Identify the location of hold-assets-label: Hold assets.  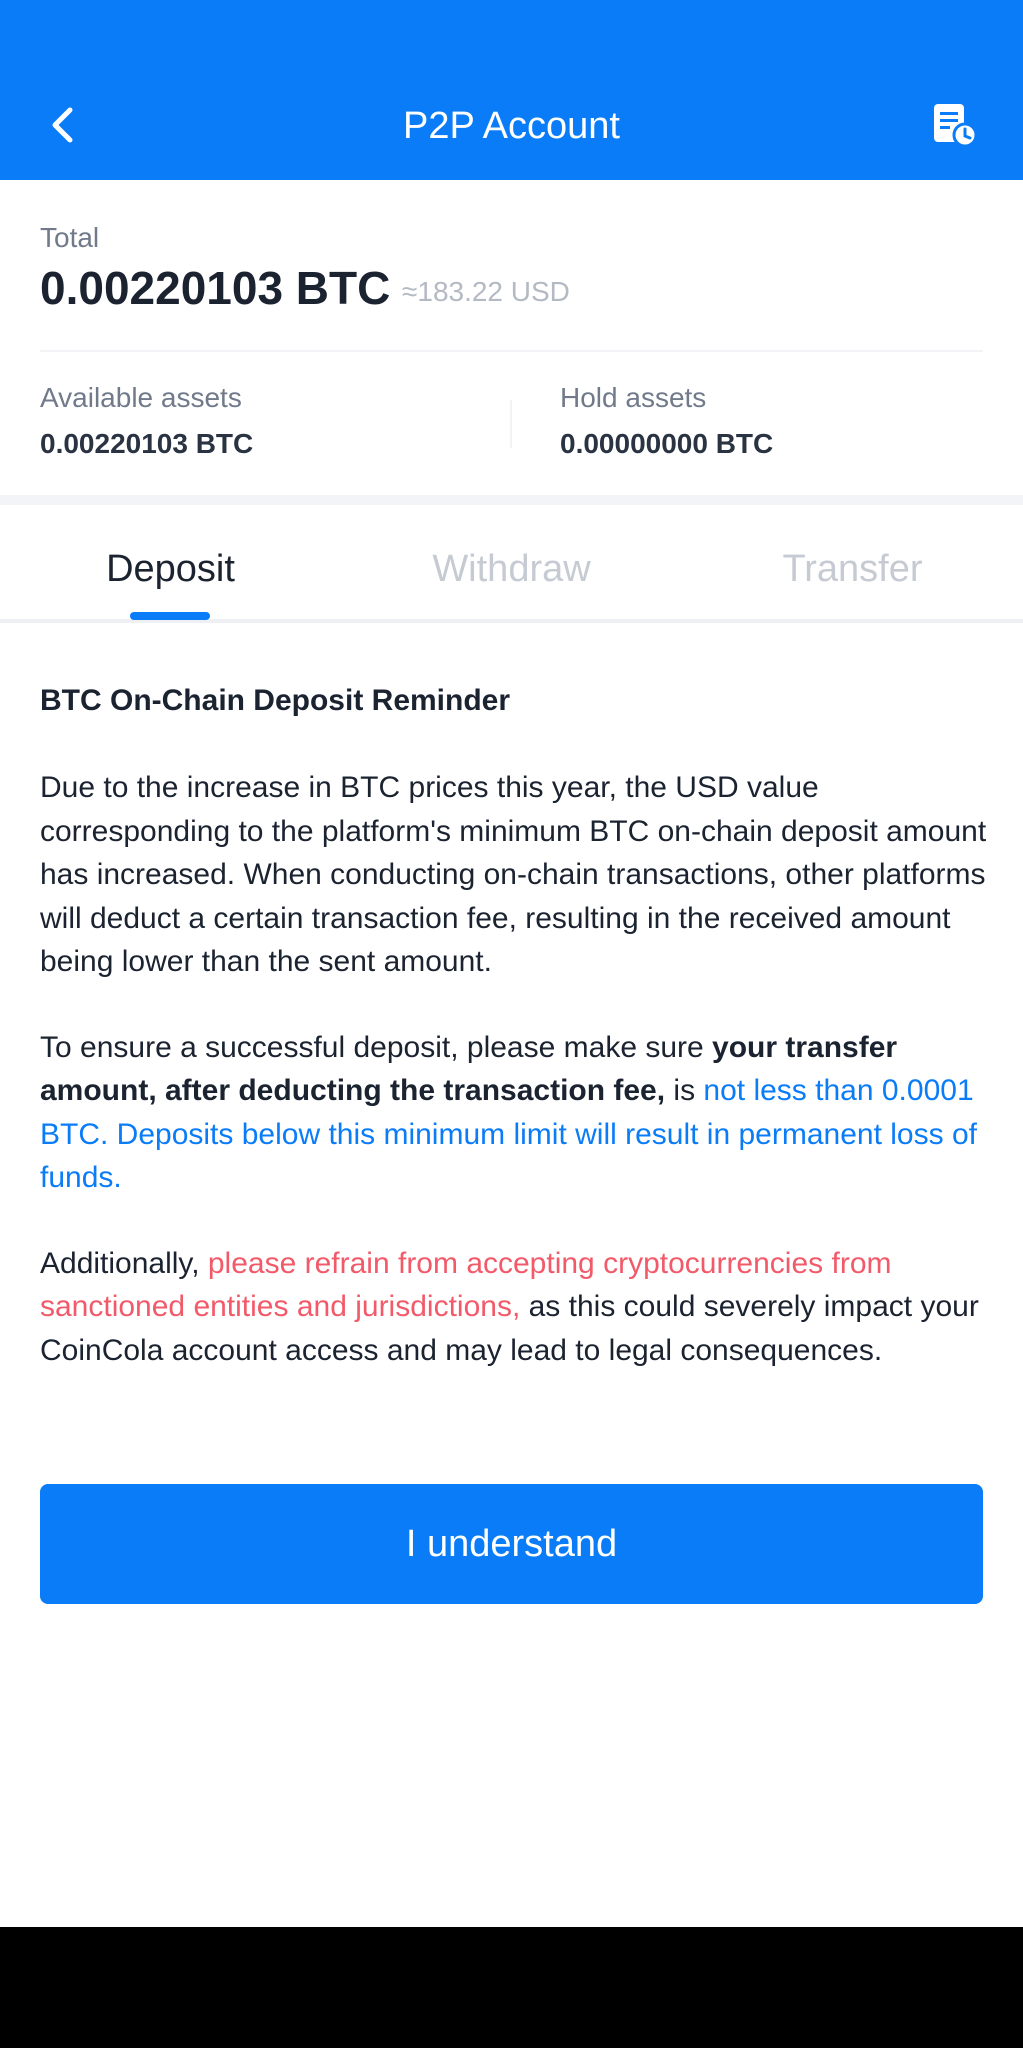
(633, 397).